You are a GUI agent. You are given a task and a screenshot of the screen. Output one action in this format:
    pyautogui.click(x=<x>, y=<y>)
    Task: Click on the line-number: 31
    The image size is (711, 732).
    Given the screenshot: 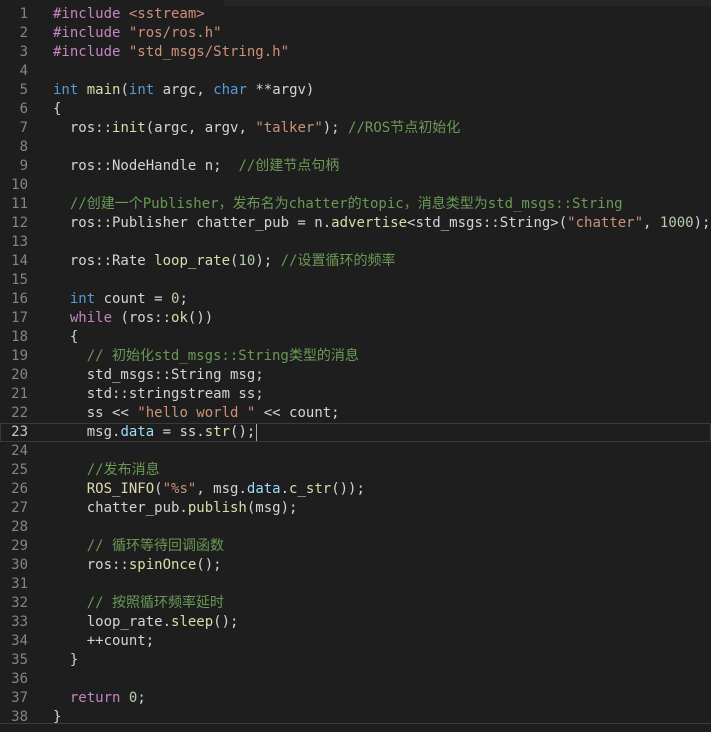 What is the action you would take?
    pyautogui.click(x=19, y=584)
    